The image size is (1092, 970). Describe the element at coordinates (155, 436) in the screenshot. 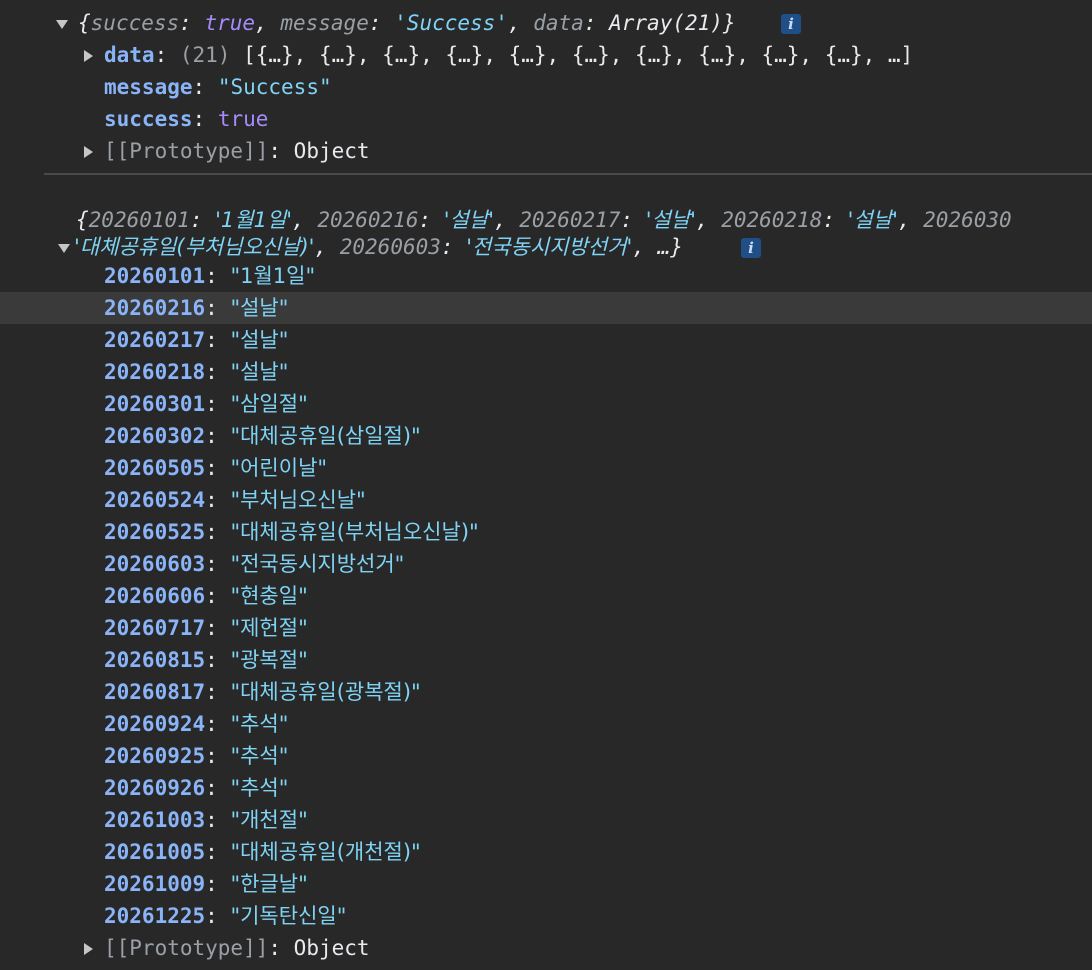

I see `entry-key: 20260302` at that location.